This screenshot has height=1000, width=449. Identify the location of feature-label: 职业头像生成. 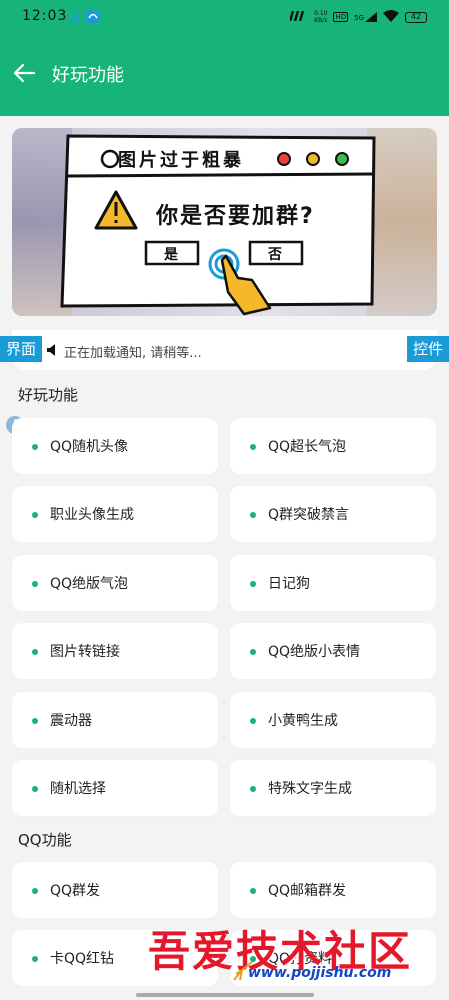
(92, 515).